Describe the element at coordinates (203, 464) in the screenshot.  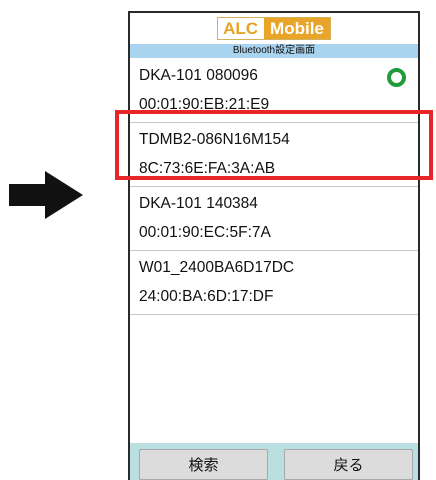
I see `search-button: 検索` at that location.